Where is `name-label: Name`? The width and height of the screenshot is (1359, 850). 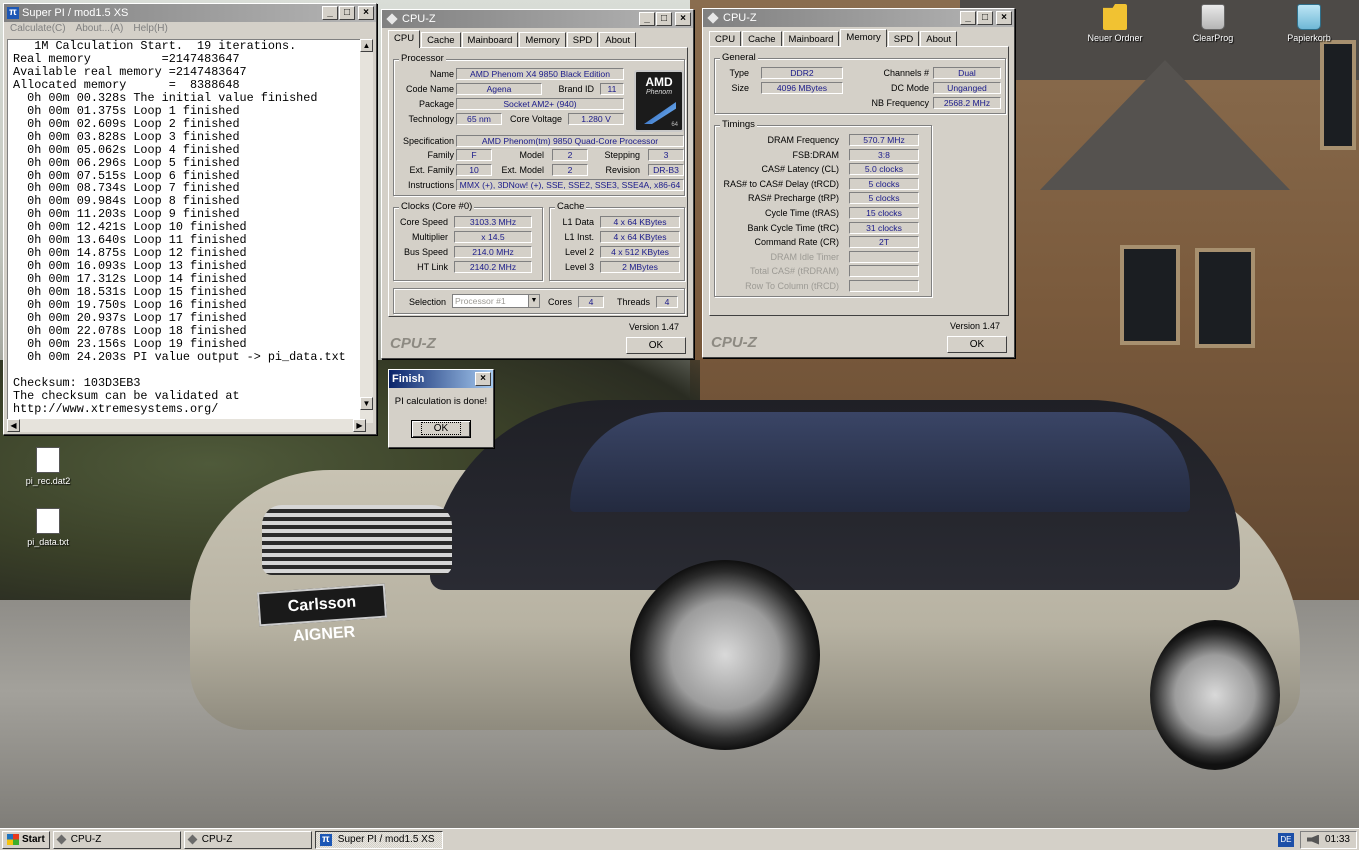
name-label: Name is located at coordinates (441, 74).